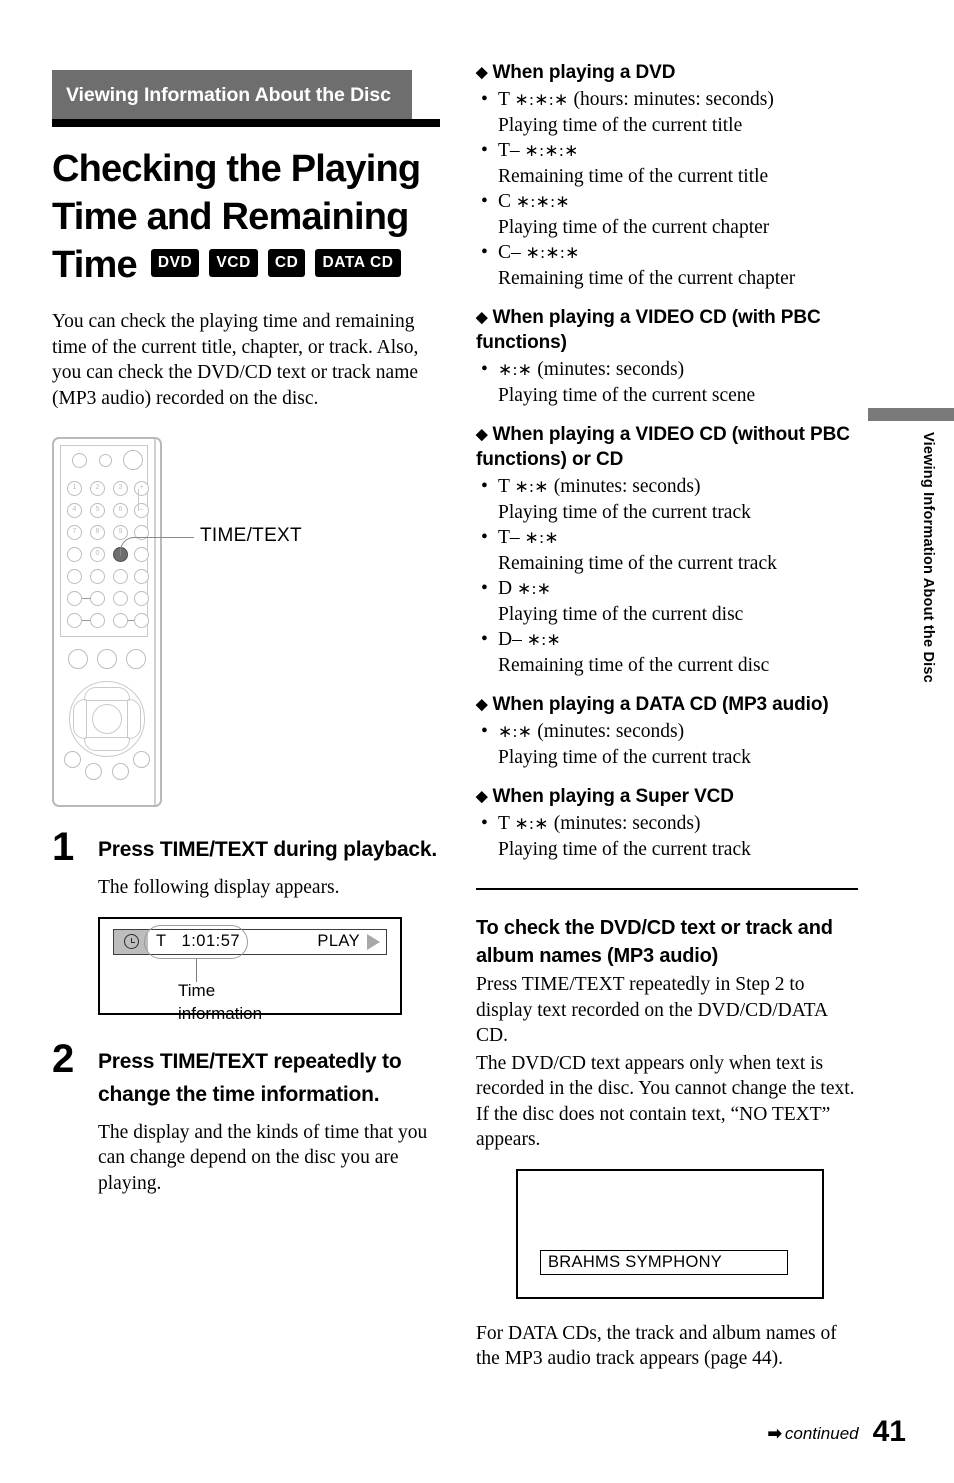  I want to click on side-tab-bar, so click(911, 414).